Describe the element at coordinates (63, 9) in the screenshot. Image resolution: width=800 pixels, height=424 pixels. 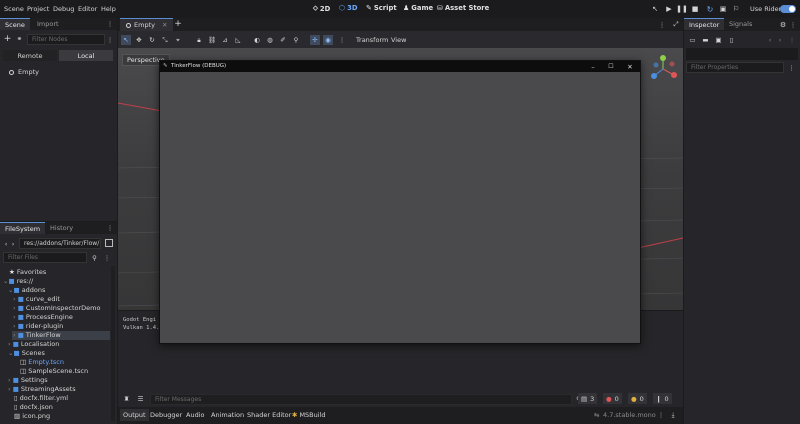
I see `menu-debug: Debug` at that location.